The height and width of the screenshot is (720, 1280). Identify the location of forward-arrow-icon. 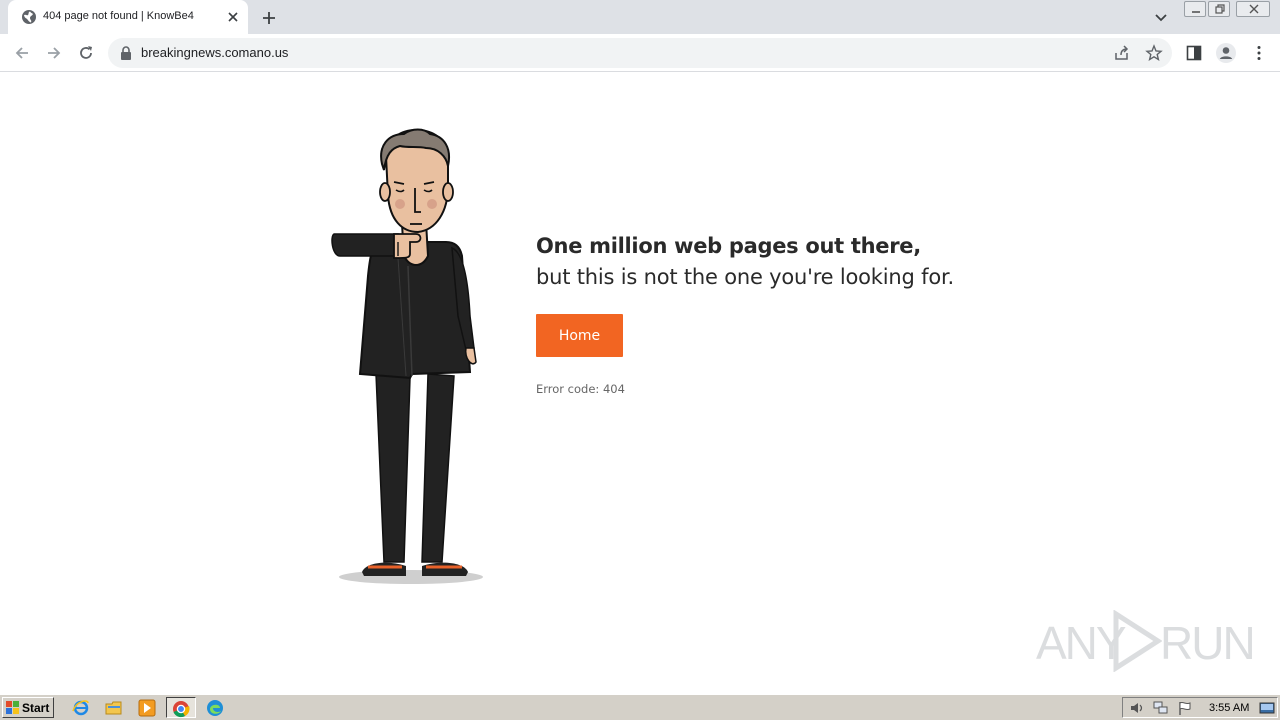
(54, 53).